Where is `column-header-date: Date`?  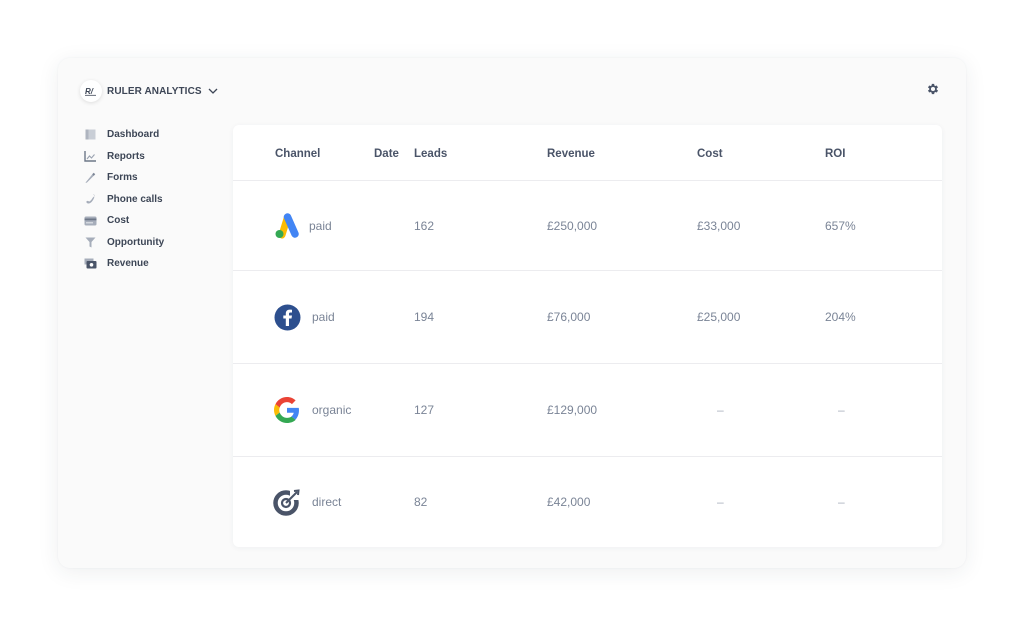
column-header-date: Date is located at coordinates (386, 154).